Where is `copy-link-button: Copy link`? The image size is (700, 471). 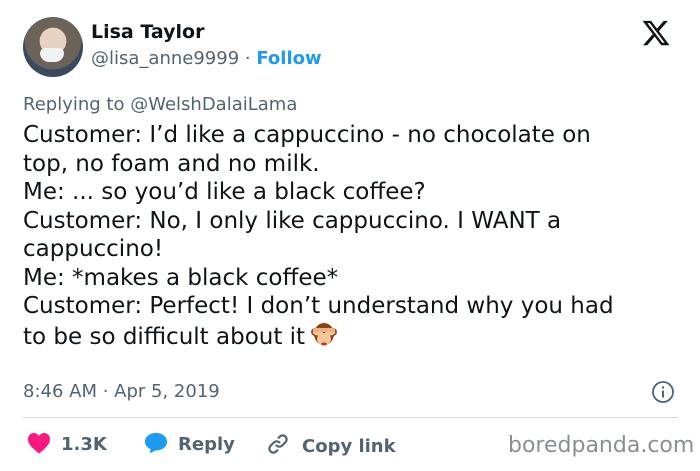 copy-link-button: Copy link is located at coordinates (331, 444).